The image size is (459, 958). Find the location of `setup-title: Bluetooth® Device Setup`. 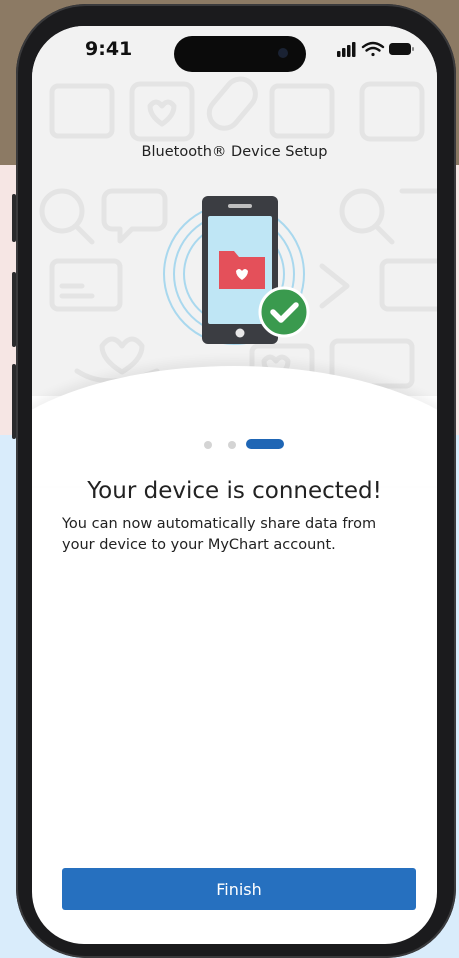

setup-title: Bluetooth® Device Setup is located at coordinates (234, 152).